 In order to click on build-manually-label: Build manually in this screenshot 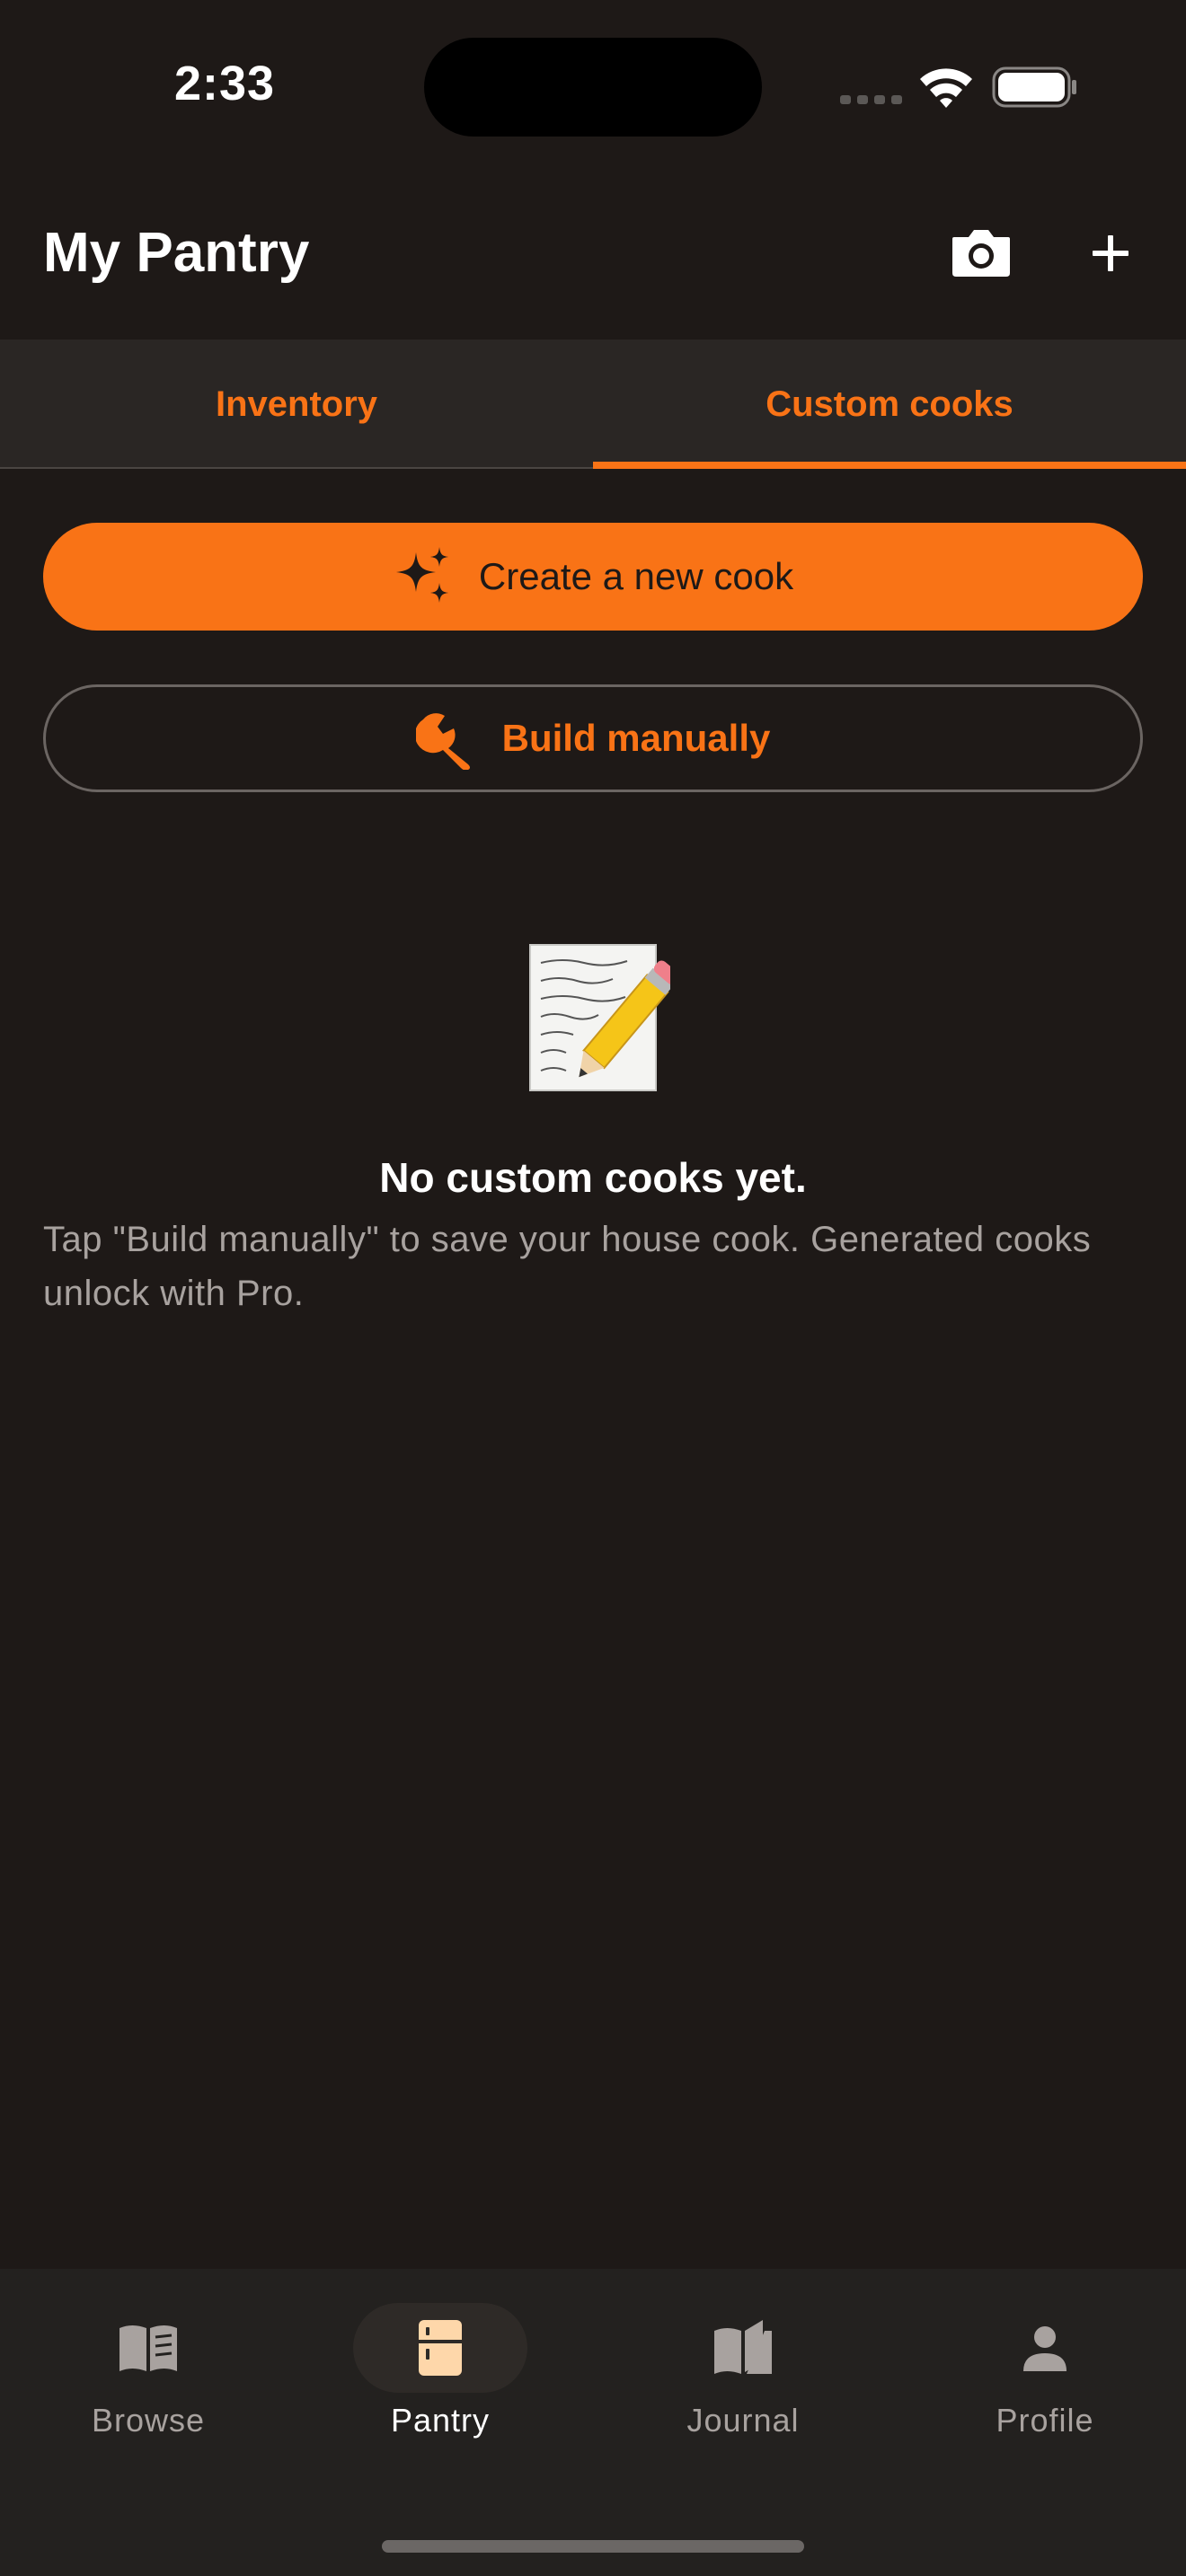, I will do `click(636, 738)`.